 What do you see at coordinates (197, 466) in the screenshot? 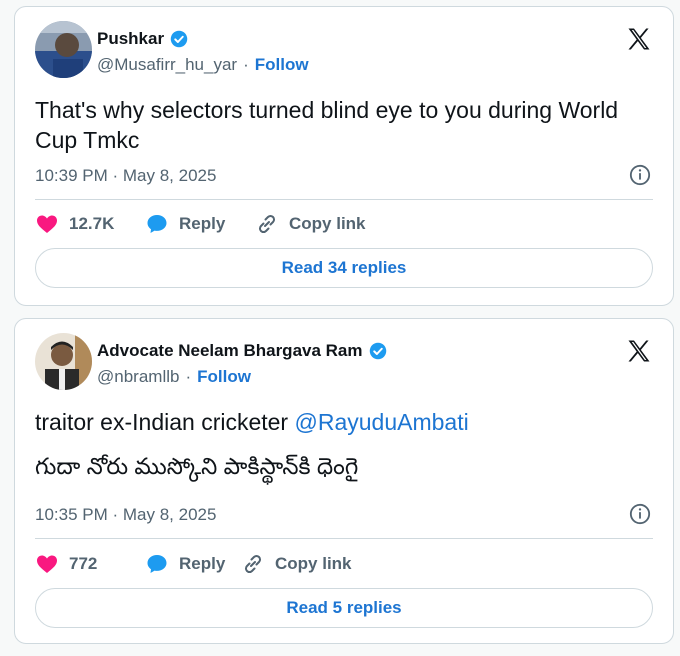
I see `tweet-text-line: గుదా నోరు ముస్కోని పాకిస్థాన్‌కి ధెంగై` at bounding box center [197, 466].